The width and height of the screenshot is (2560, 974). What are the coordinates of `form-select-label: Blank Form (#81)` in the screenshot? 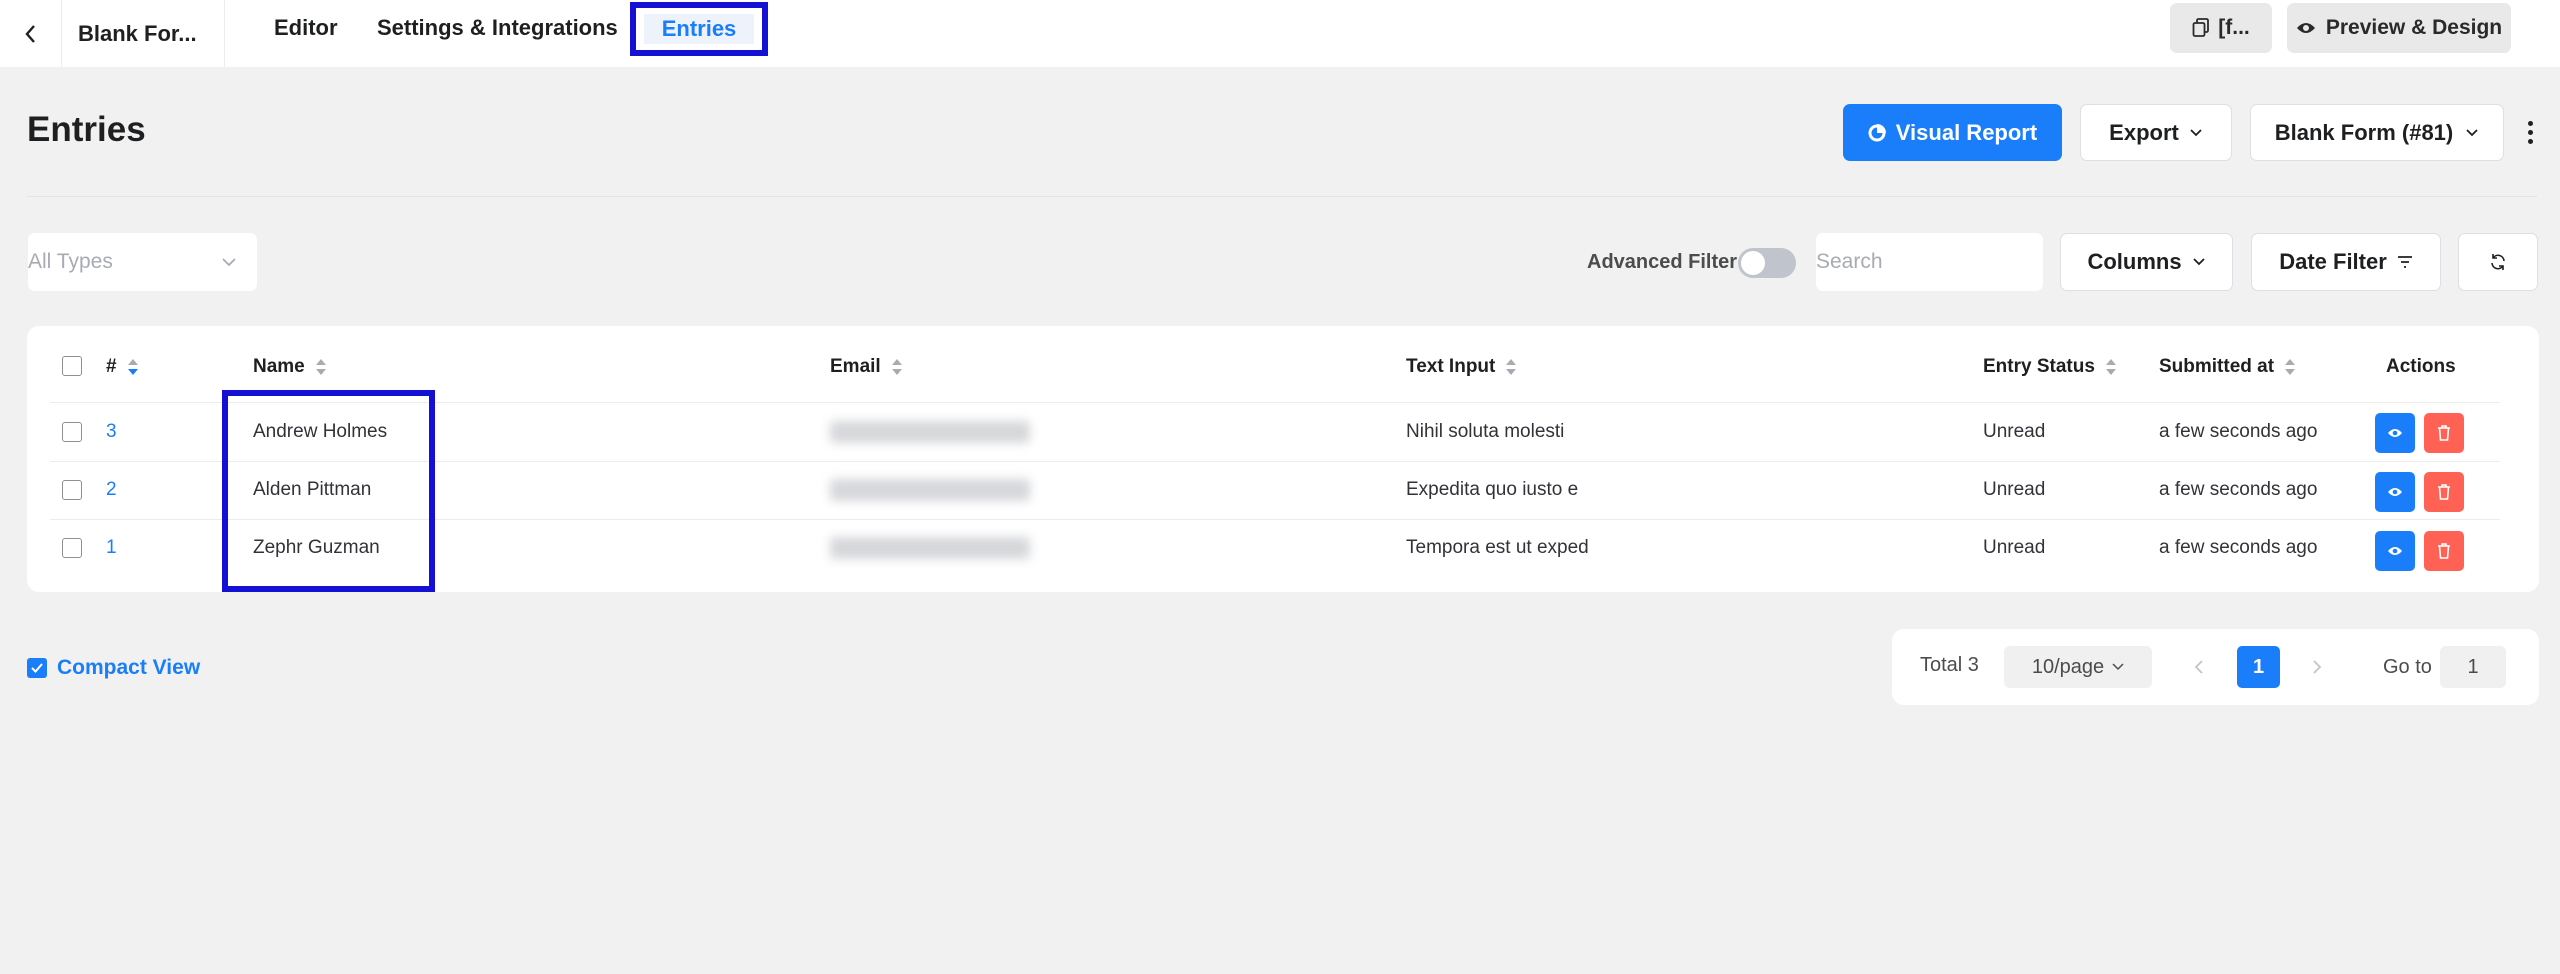 It's located at (2364, 132).